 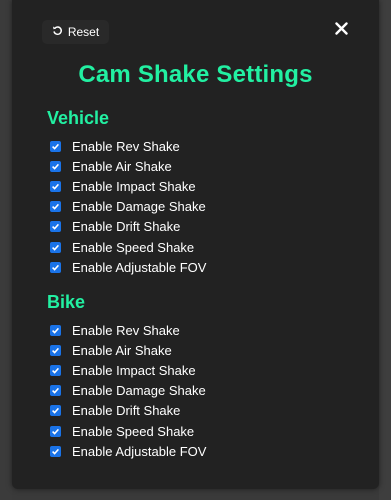 What do you see at coordinates (200, 330) in the screenshot?
I see `option-bike-rev-shake: Enable Rev Shake` at bounding box center [200, 330].